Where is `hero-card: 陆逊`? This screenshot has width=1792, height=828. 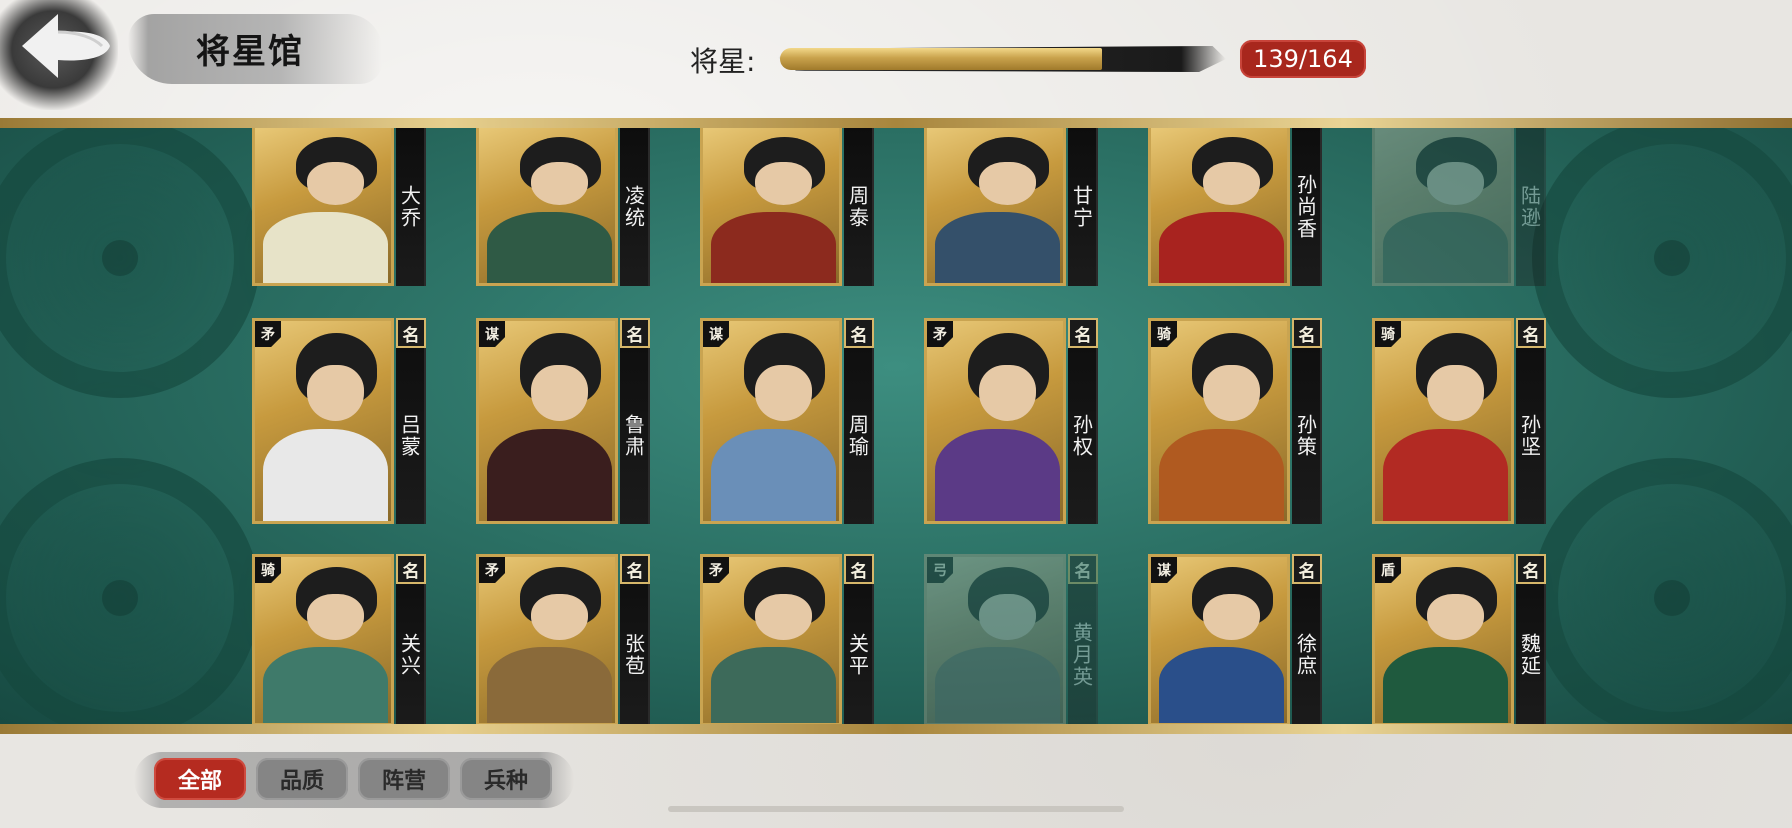 hero-card: 陆逊 is located at coordinates (1460, 207).